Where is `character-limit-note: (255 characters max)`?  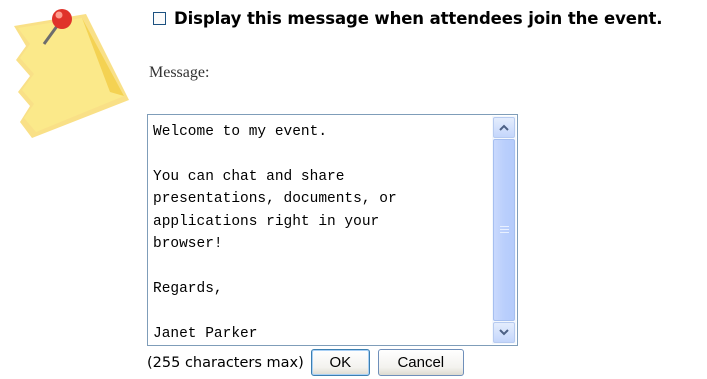 character-limit-note: (255 characters max) is located at coordinates (225, 362).